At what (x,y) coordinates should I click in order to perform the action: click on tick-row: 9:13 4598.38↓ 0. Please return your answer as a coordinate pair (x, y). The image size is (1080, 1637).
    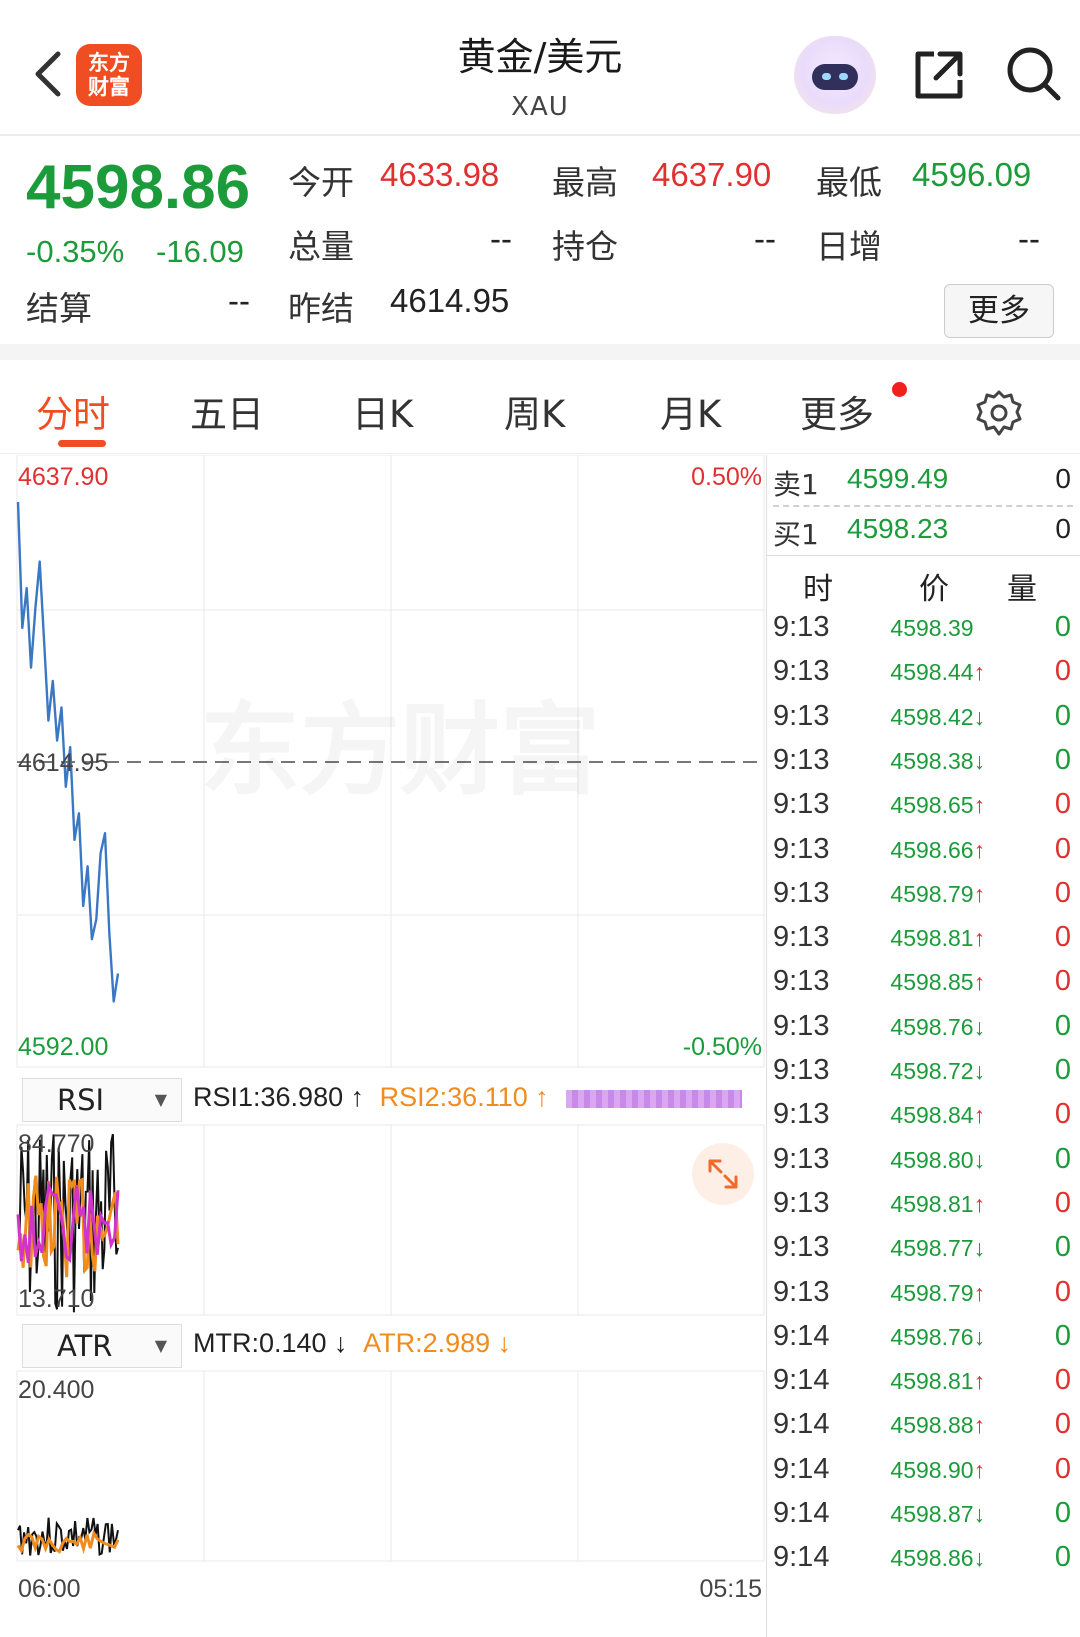
    Looking at the image, I should click on (923, 763).